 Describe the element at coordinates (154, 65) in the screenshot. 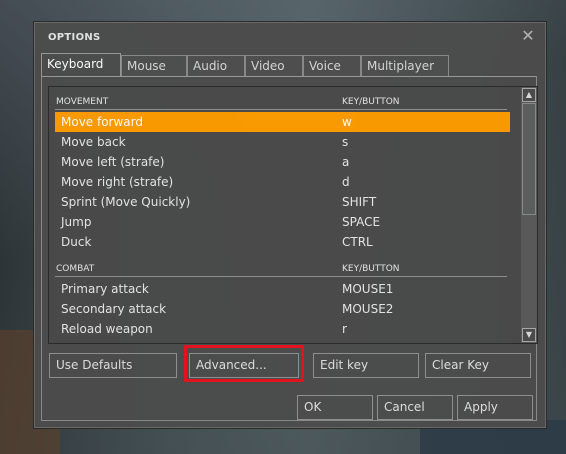

I see `tab-mouse: Mouse` at that location.